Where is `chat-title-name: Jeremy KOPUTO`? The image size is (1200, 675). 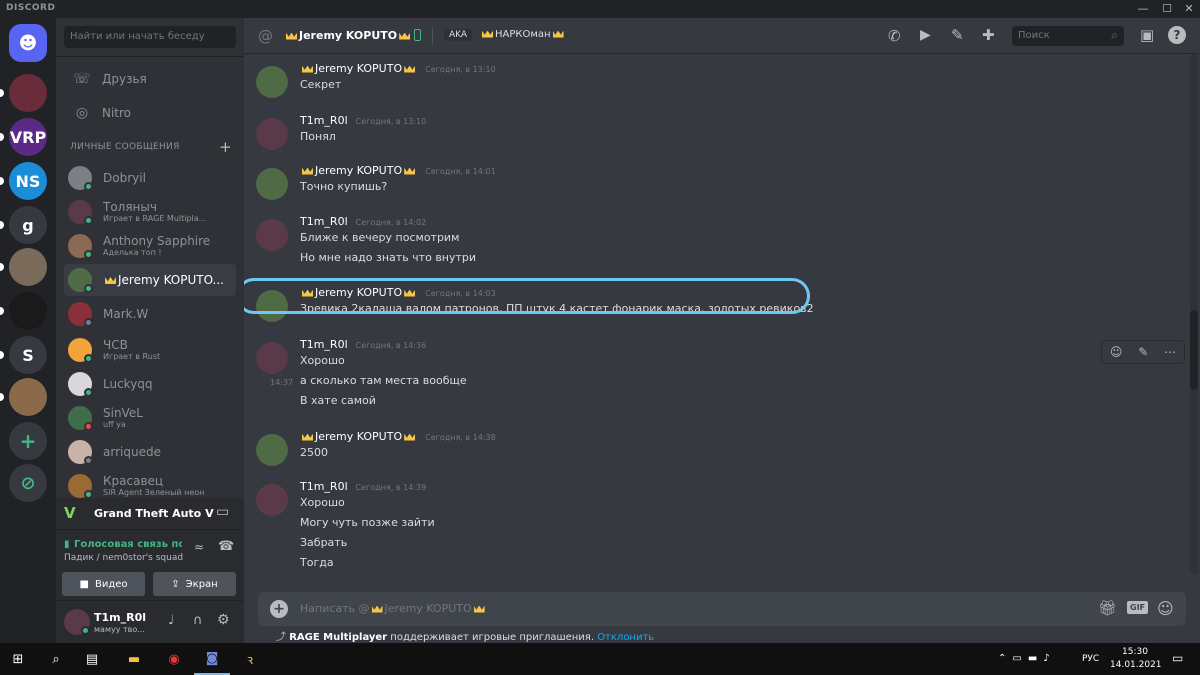 chat-title-name: Jeremy KOPUTO is located at coordinates (348, 35).